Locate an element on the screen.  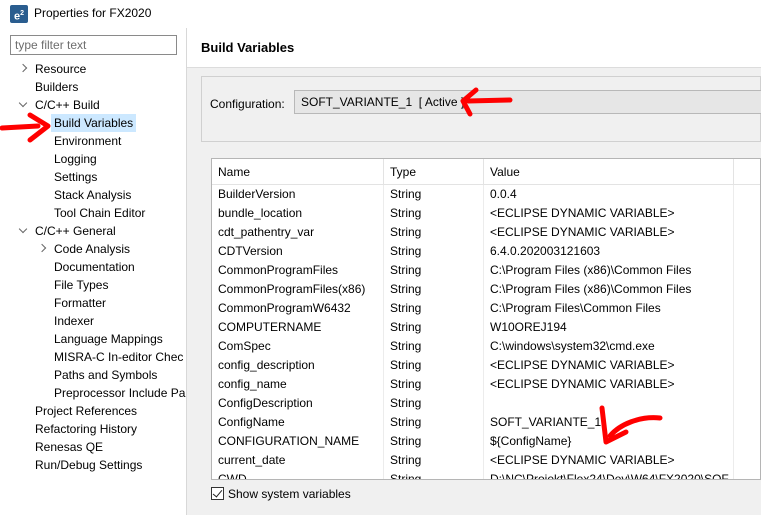
tree-item-indexer: Indexer is located at coordinates (74, 321).